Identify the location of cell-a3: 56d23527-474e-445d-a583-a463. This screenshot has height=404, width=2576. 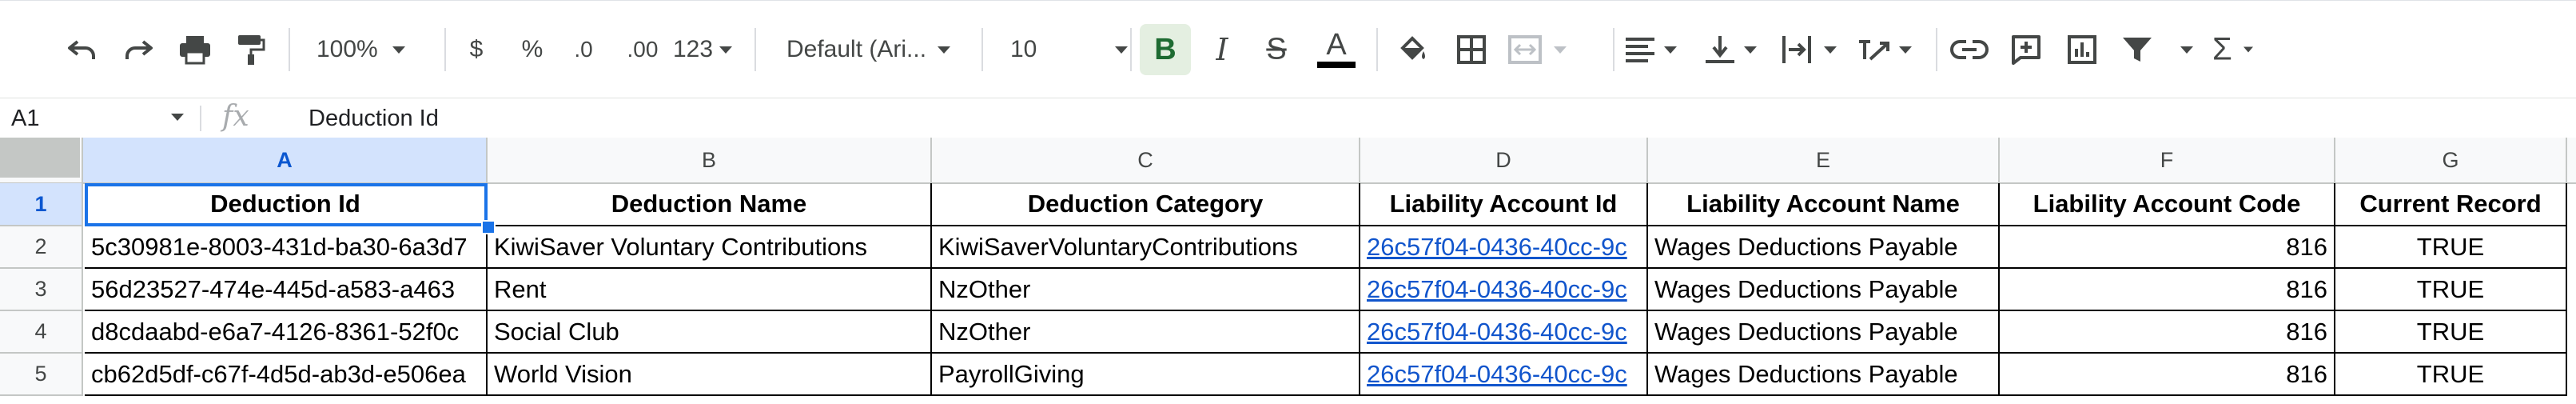
(286, 290).